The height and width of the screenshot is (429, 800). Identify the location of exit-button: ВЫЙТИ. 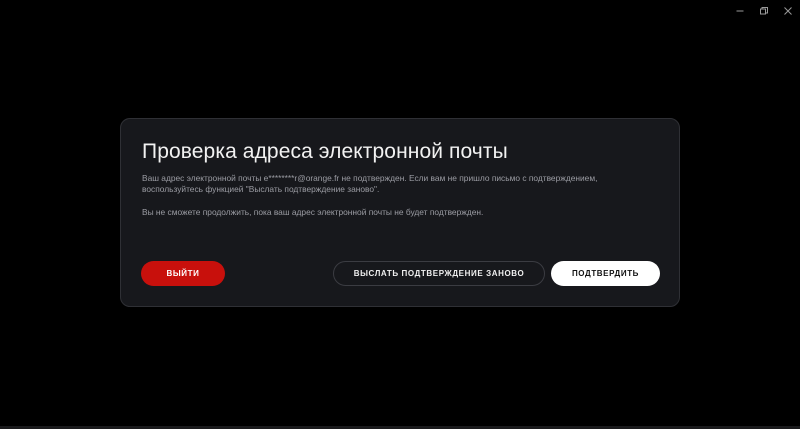
(183, 273).